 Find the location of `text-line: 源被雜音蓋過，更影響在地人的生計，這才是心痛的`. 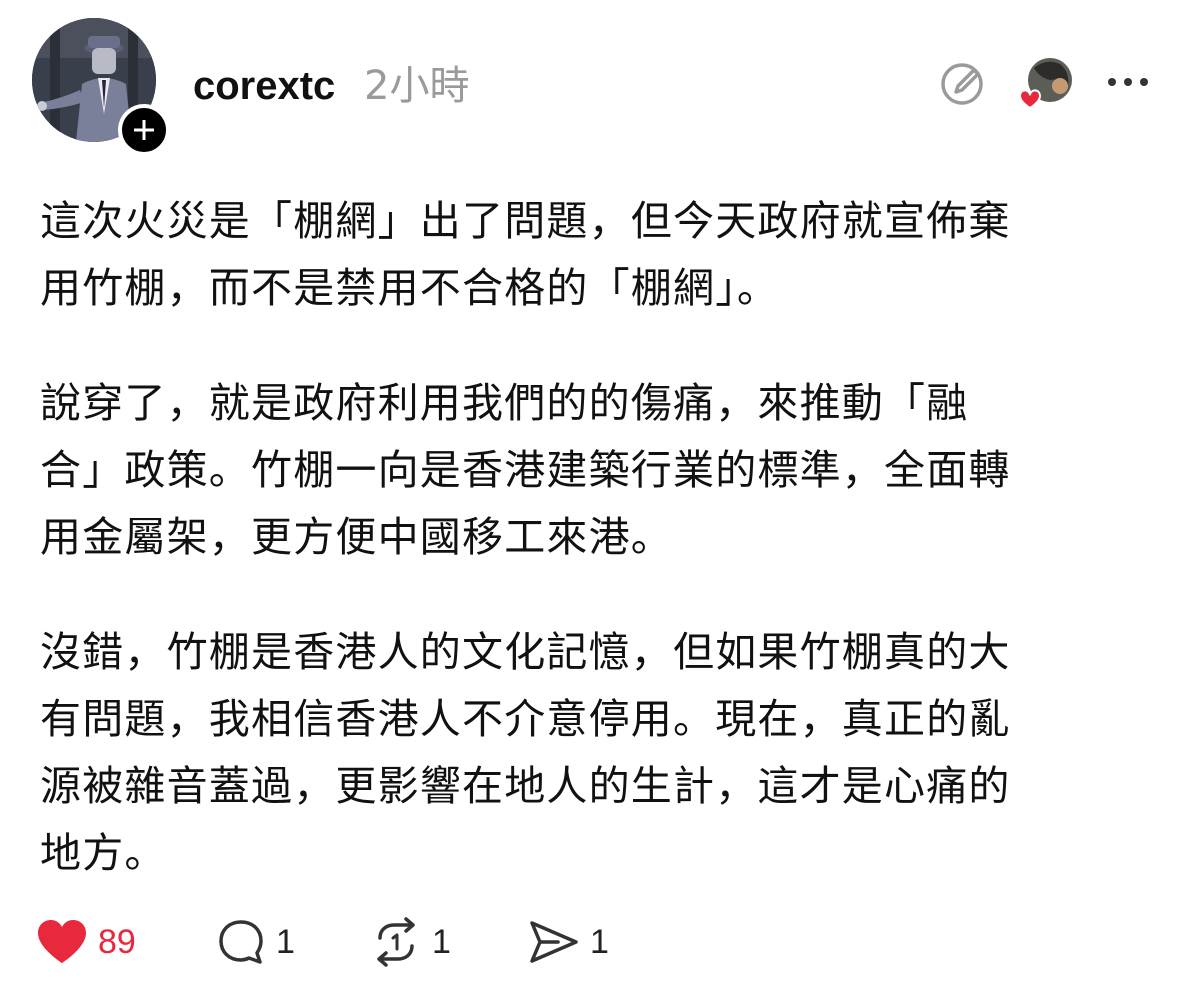

text-line: 源被雜音蓋過，更影響在地人的生計，這才是心痛的 is located at coordinates (525, 786).